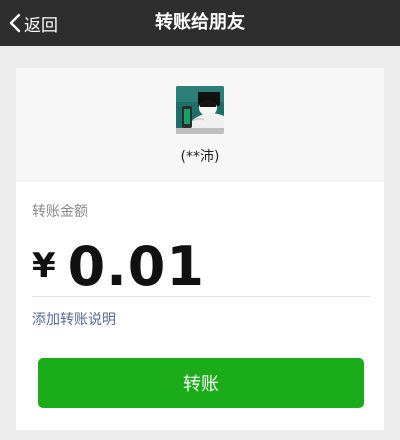  Describe the element at coordinates (201, 296) in the screenshot. I see `divider` at that location.